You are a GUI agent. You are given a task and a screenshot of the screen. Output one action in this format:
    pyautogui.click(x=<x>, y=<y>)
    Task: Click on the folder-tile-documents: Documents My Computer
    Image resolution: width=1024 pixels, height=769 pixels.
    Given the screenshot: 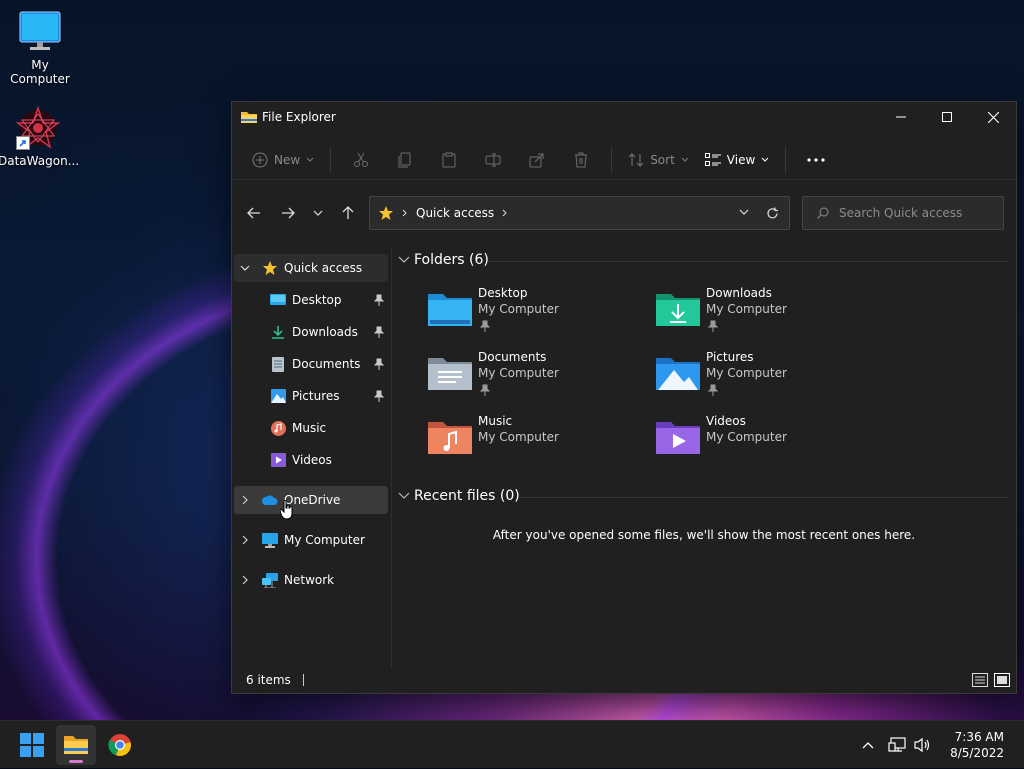 What is the action you would take?
    pyautogui.click(x=538, y=378)
    